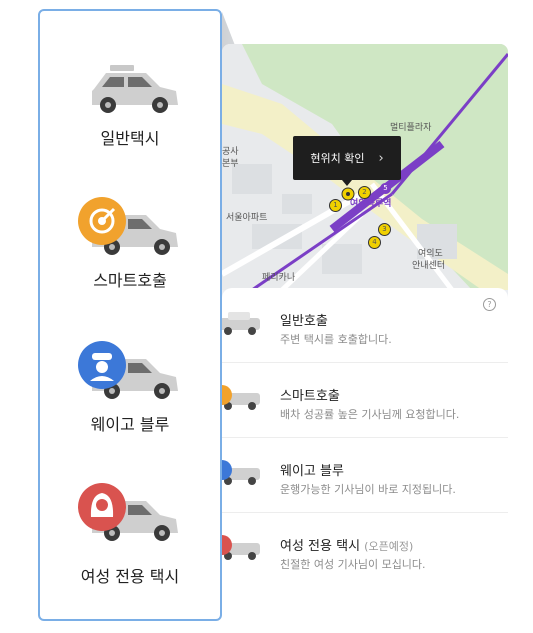 The image size is (533, 633). I want to click on exit-4: 4, so click(374, 242).